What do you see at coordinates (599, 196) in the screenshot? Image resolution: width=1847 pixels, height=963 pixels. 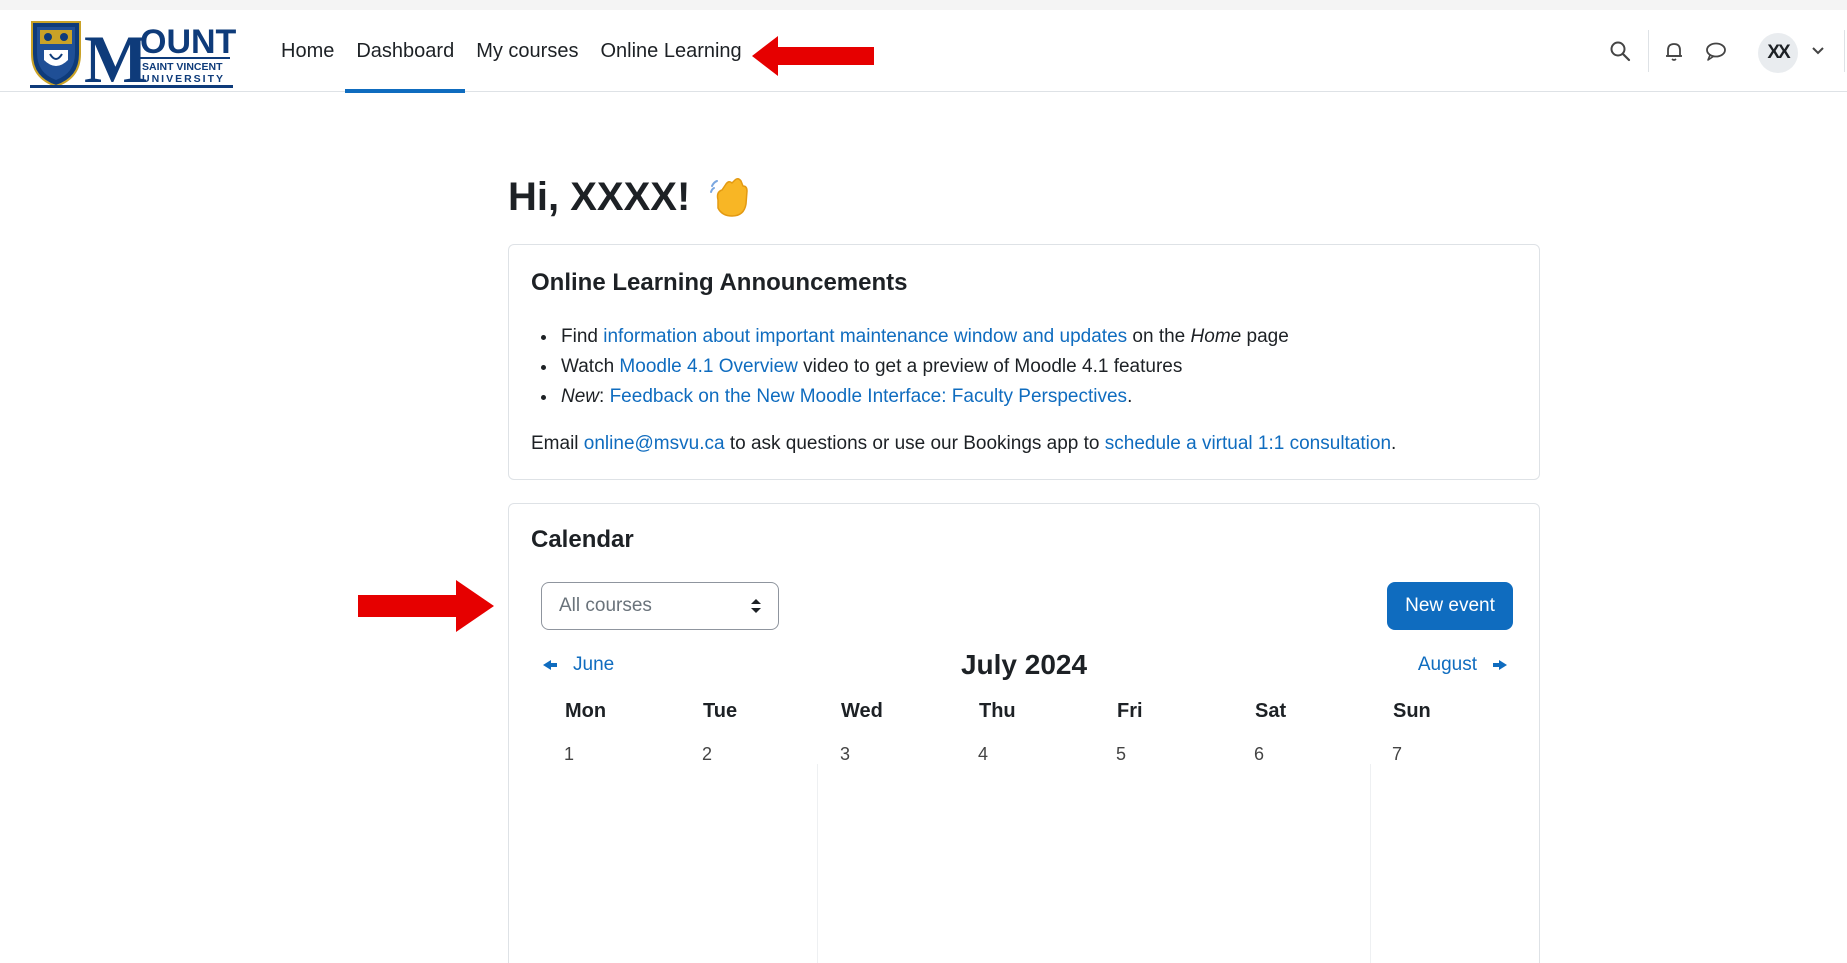 I see `greeting-text: Hi, XXXX!` at bounding box center [599, 196].